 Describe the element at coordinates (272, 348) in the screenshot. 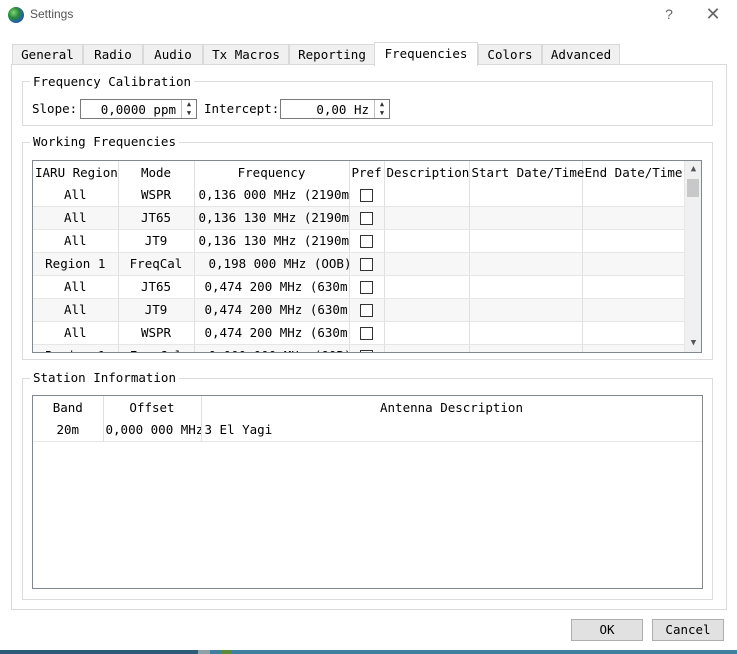

I see `cell-frequency: 0,000 000 MHz (OOB)` at that location.